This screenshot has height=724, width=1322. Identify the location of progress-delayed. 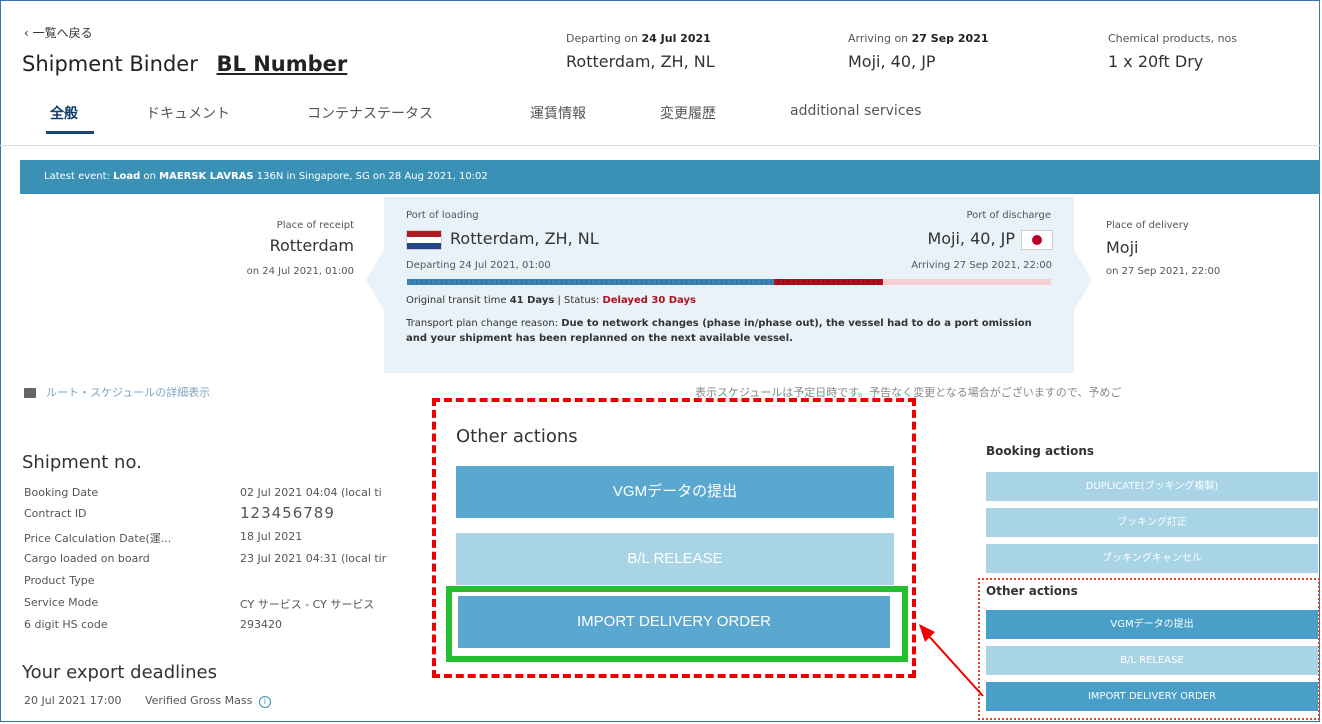
(828, 282).